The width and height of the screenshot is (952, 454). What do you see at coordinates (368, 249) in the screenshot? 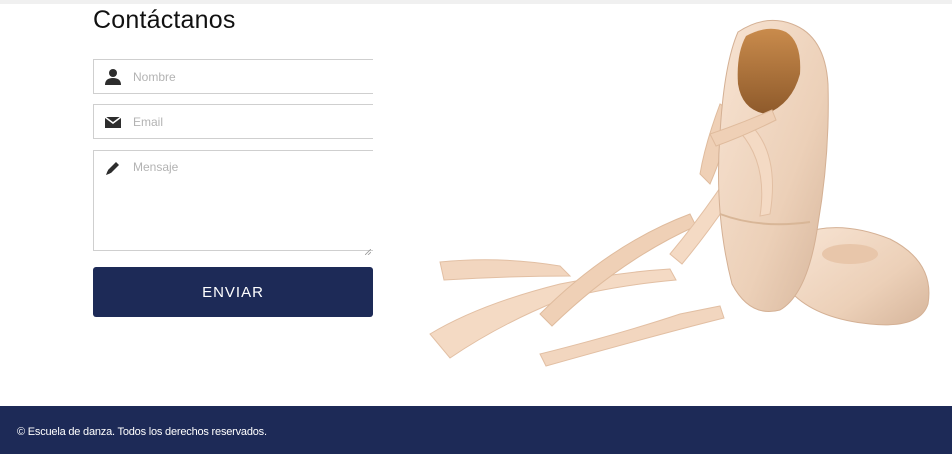
I see `resize-handle` at bounding box center [368, 249].